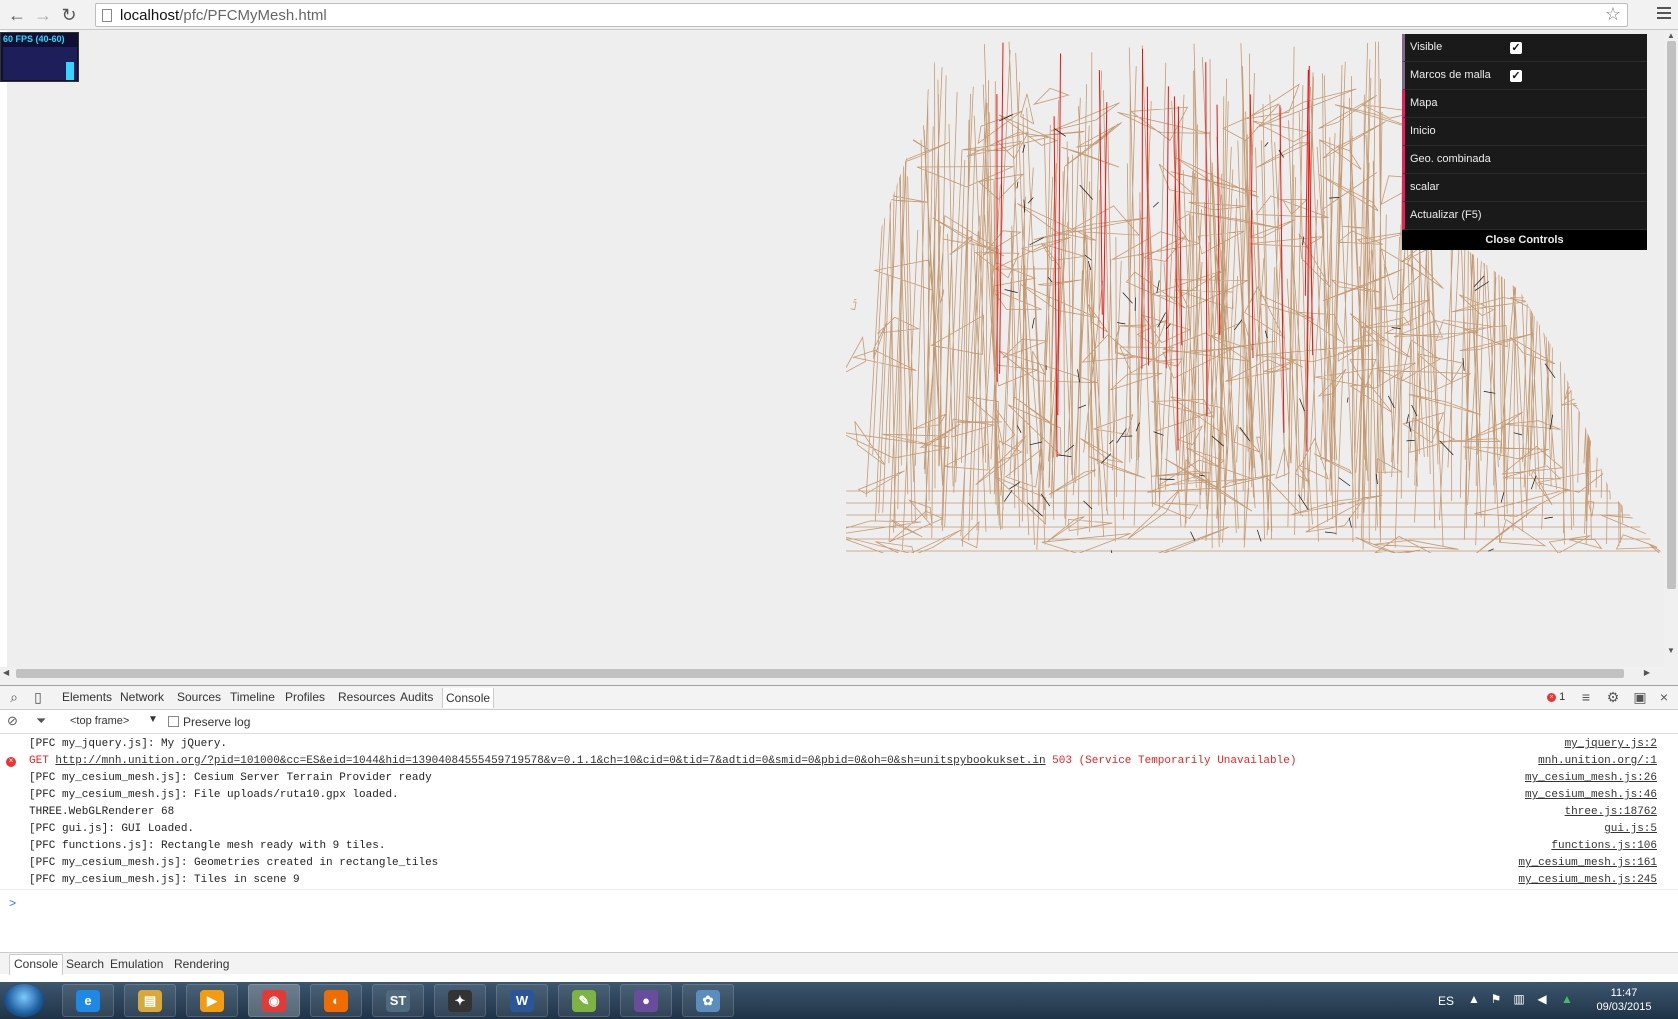 The image size is (1678, 1019). What do you see at coordinates (34, 39) in the screenshot?
I see `fps-label: 60 FPS (40-60)` at bounding box center [34, 39].